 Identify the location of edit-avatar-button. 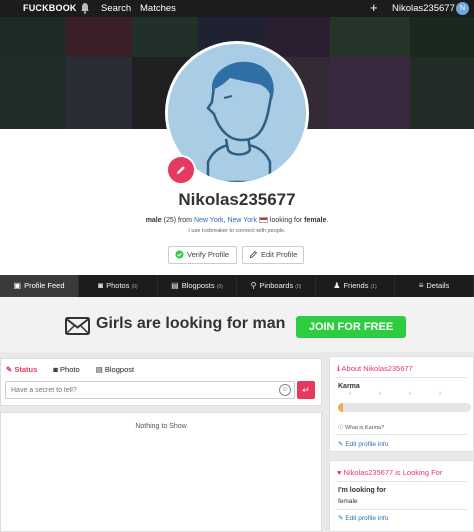
(181, 170).